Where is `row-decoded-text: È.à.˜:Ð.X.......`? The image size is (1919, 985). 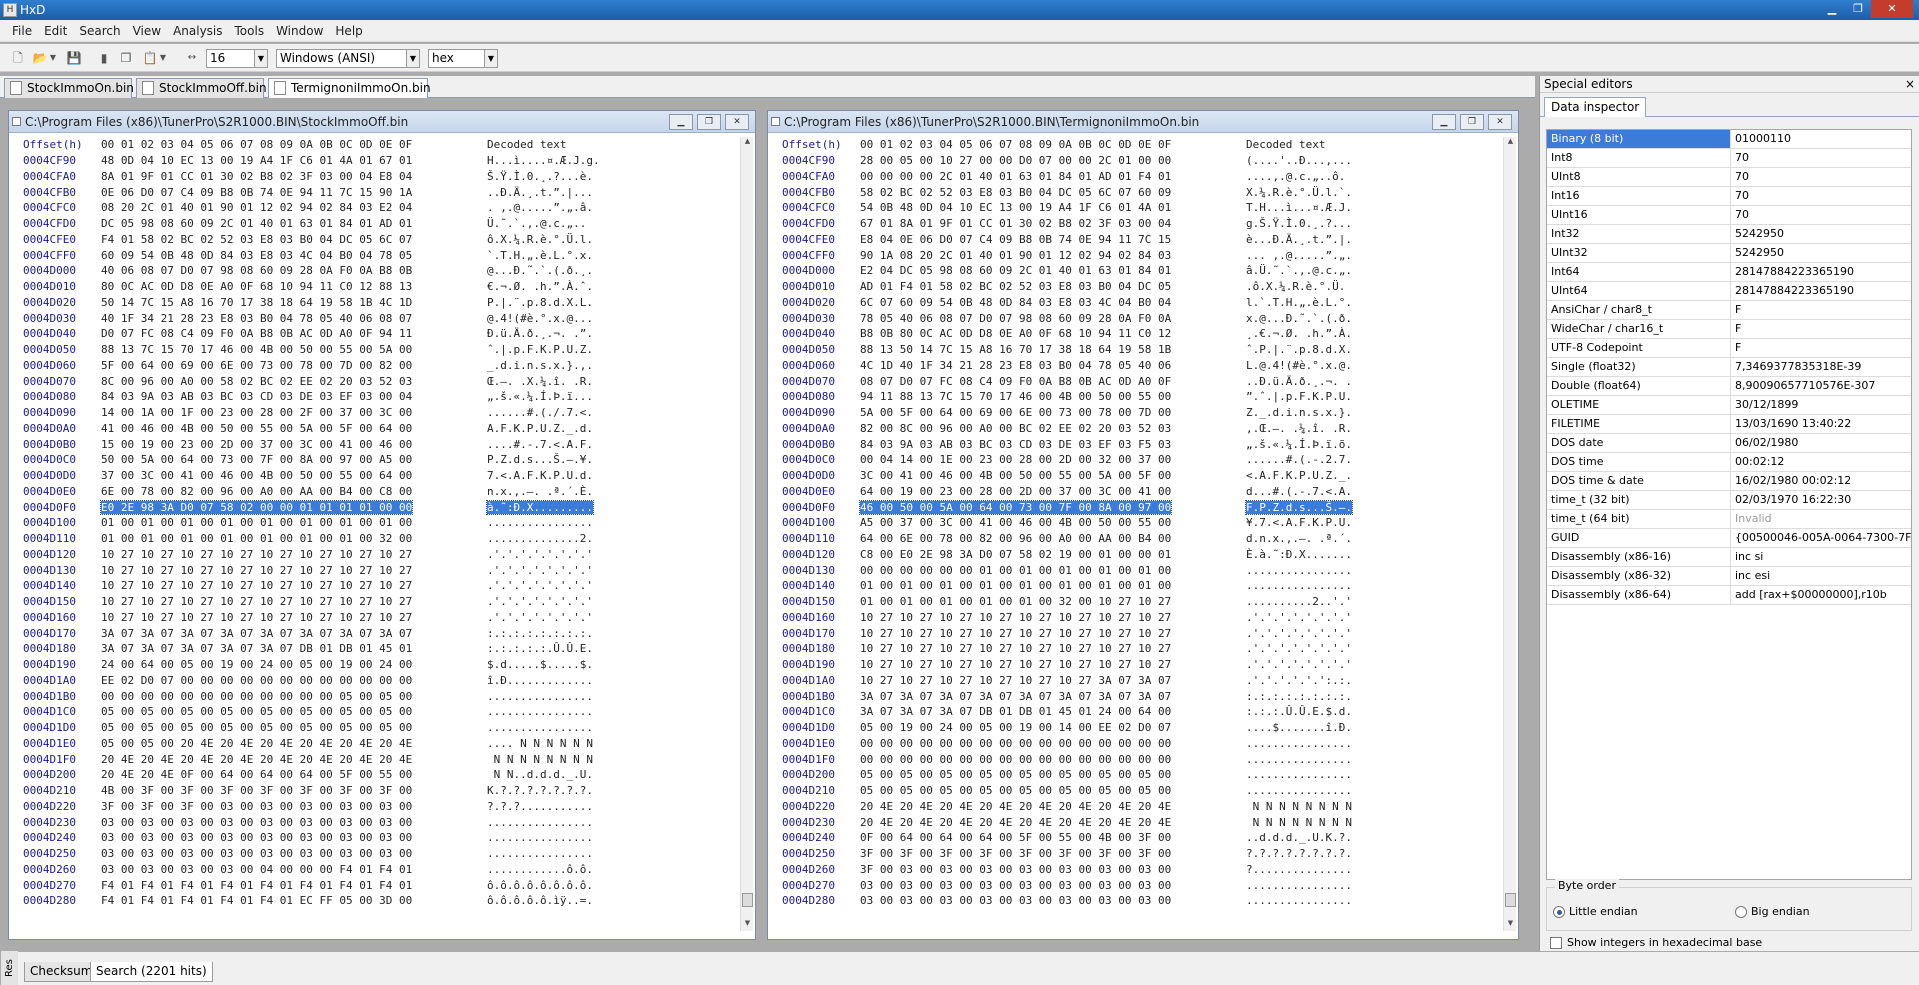
row-decoded-text: È.à.˜:Ð.X....... is located at coordinates (1311, 555).